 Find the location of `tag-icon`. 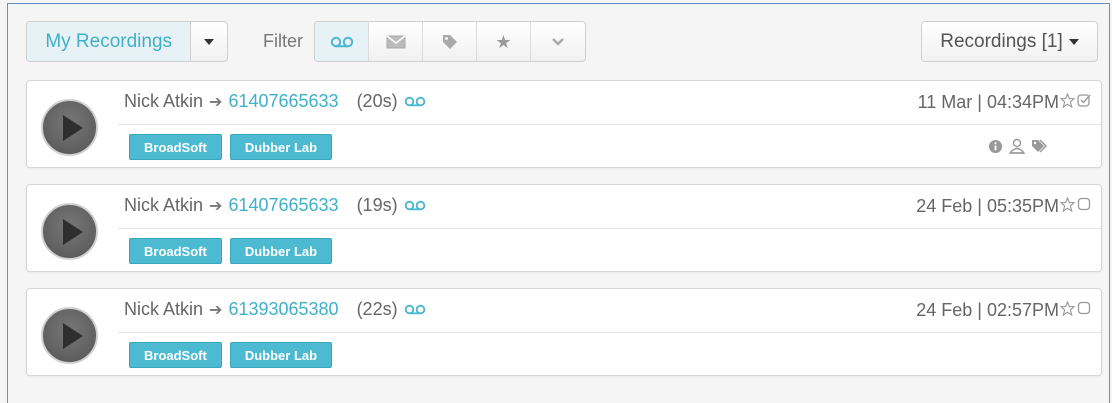

tag-icon is located at coordinates (449, 41).